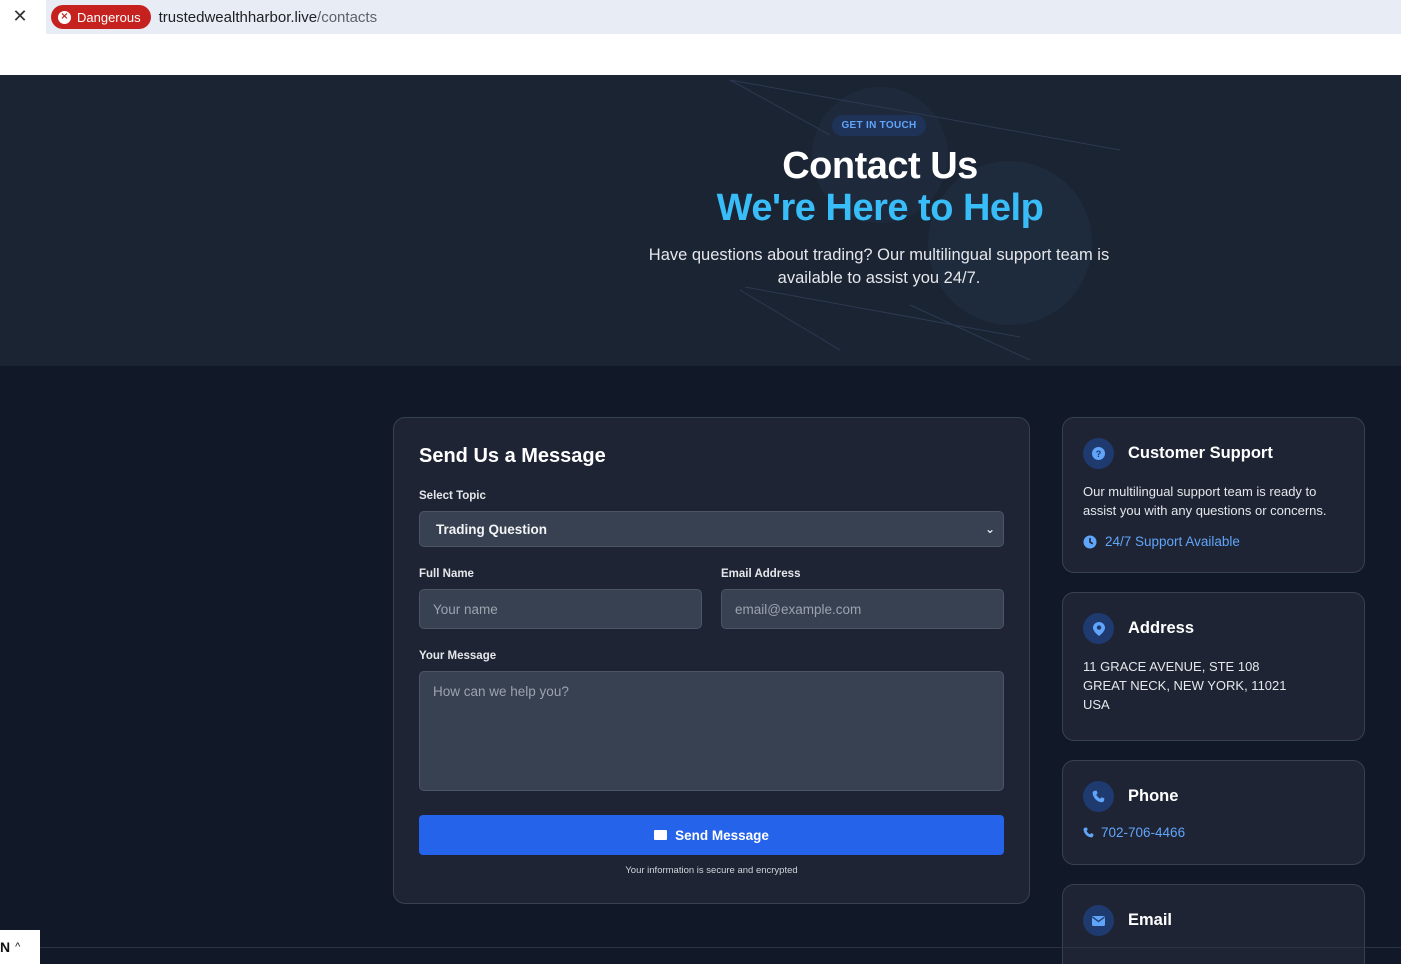 The image size is (1401, 964). I want to click on map-pin-icon, so click(1098, 628).